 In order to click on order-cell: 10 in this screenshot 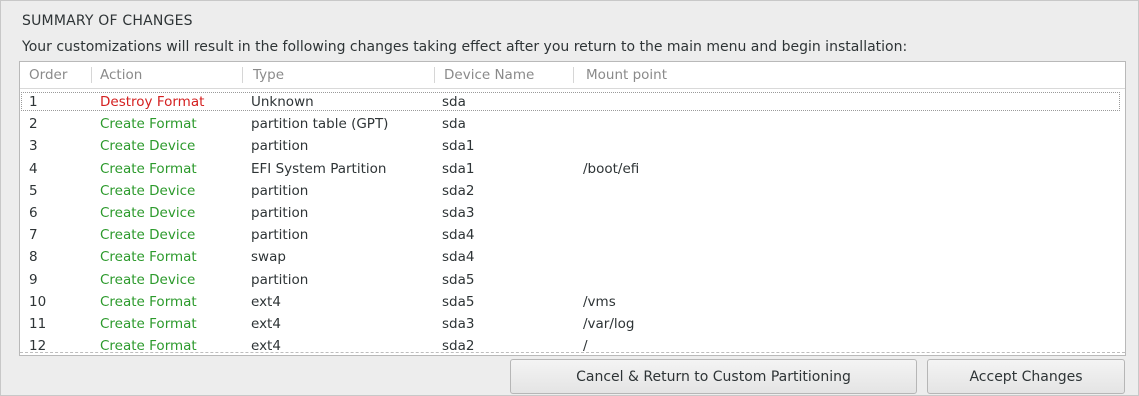, I will do `click(38, 301)`.